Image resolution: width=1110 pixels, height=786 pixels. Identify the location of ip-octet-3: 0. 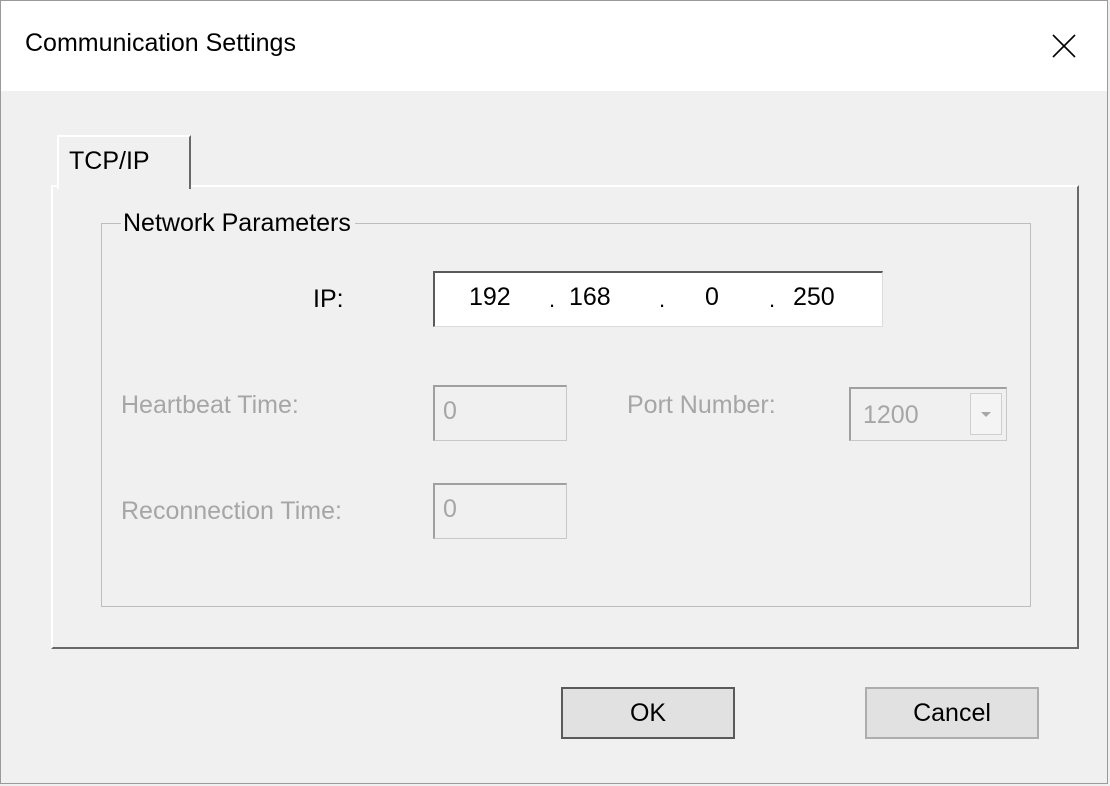
(712, 297).